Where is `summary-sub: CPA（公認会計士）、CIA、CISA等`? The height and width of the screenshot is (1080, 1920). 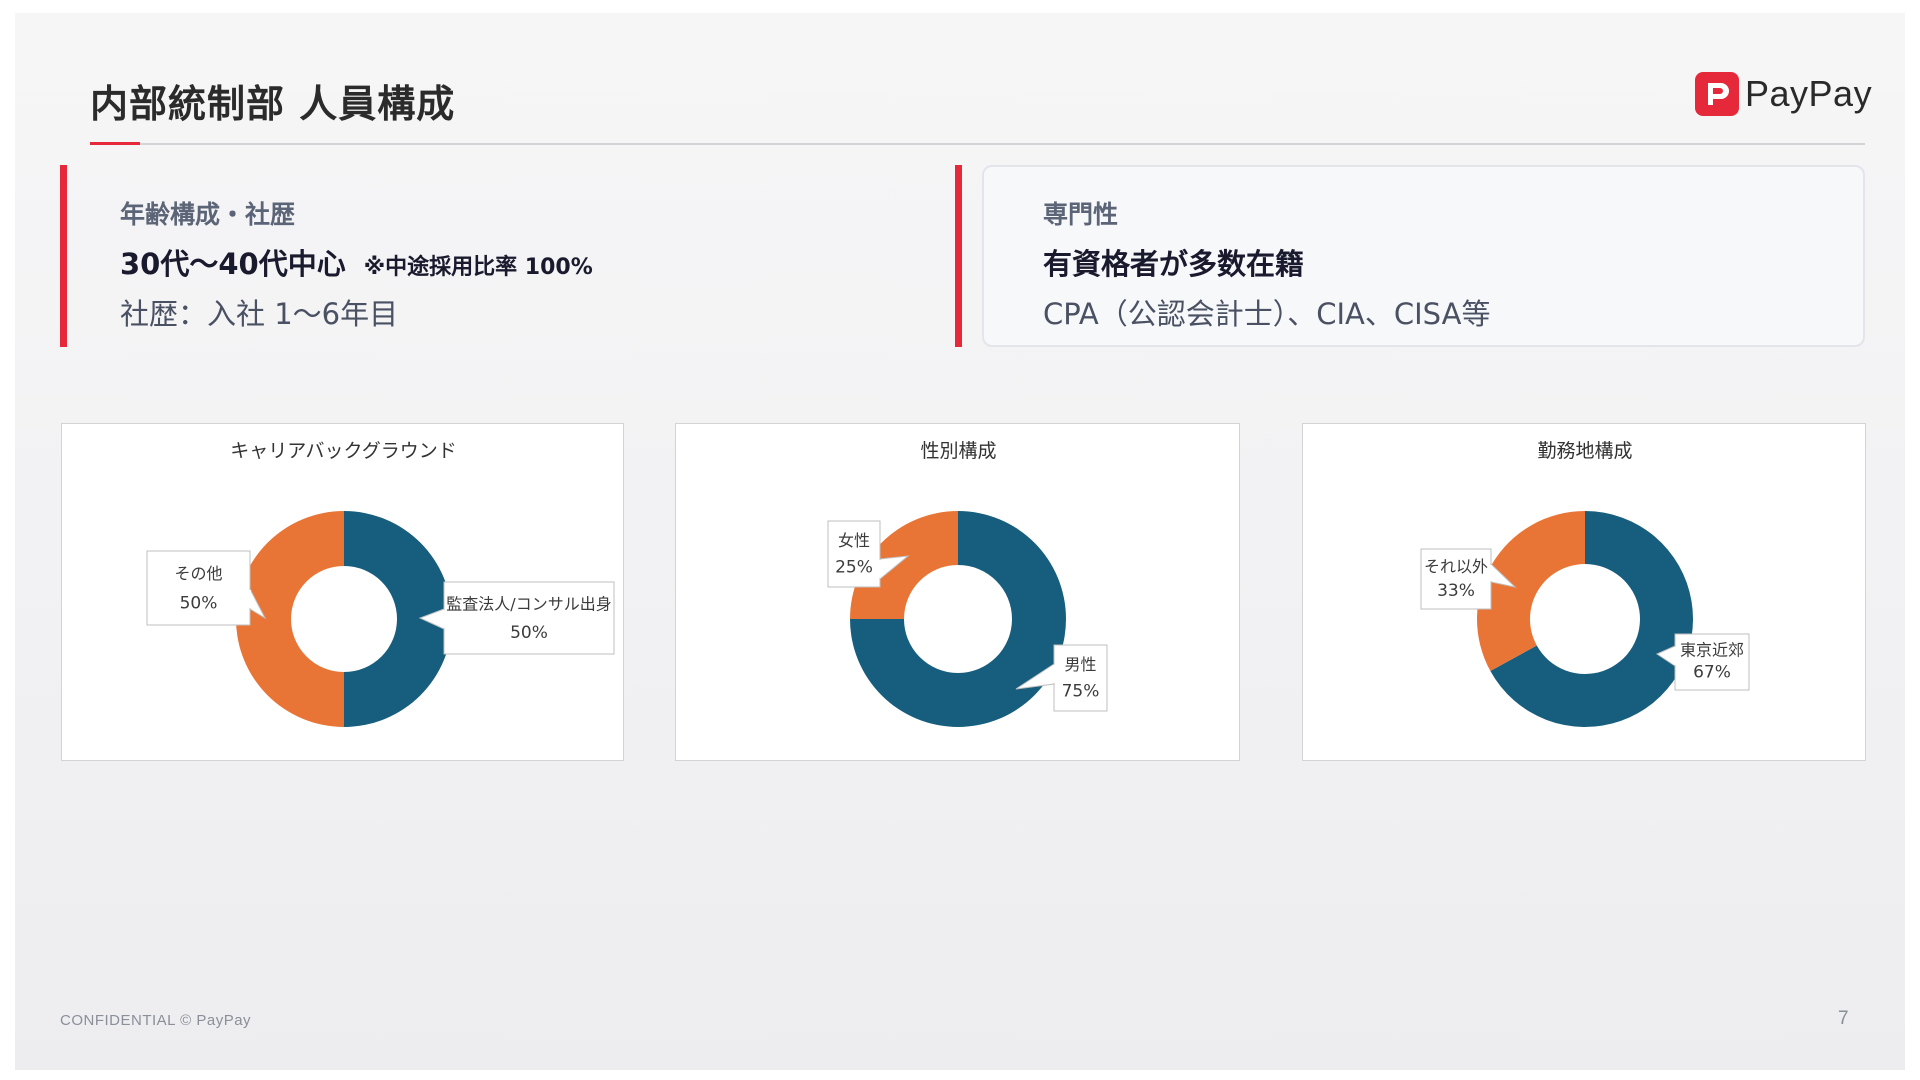 summary-sub: CPA（公認会計士）、CIA、CISA等 is located at coordinates (1267, 314).